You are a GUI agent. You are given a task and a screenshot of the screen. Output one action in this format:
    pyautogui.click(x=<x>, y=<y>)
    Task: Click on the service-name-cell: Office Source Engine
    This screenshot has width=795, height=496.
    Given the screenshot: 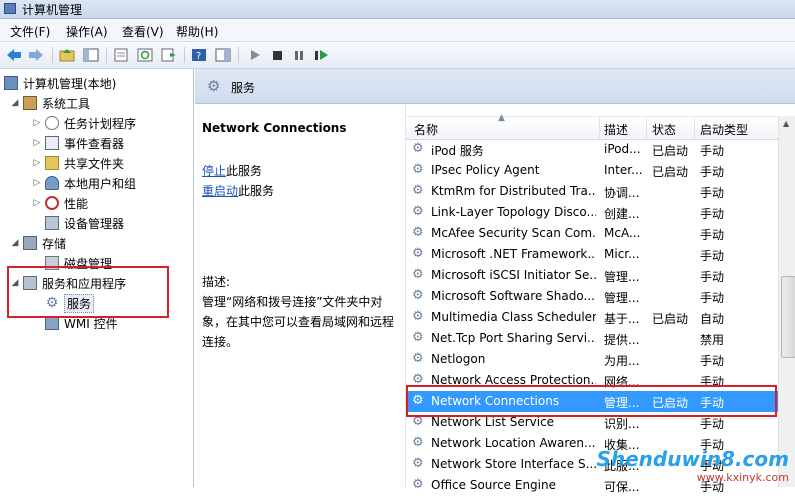 What is the action you would take?
    pyautogui.click(x=493, y=485)
    